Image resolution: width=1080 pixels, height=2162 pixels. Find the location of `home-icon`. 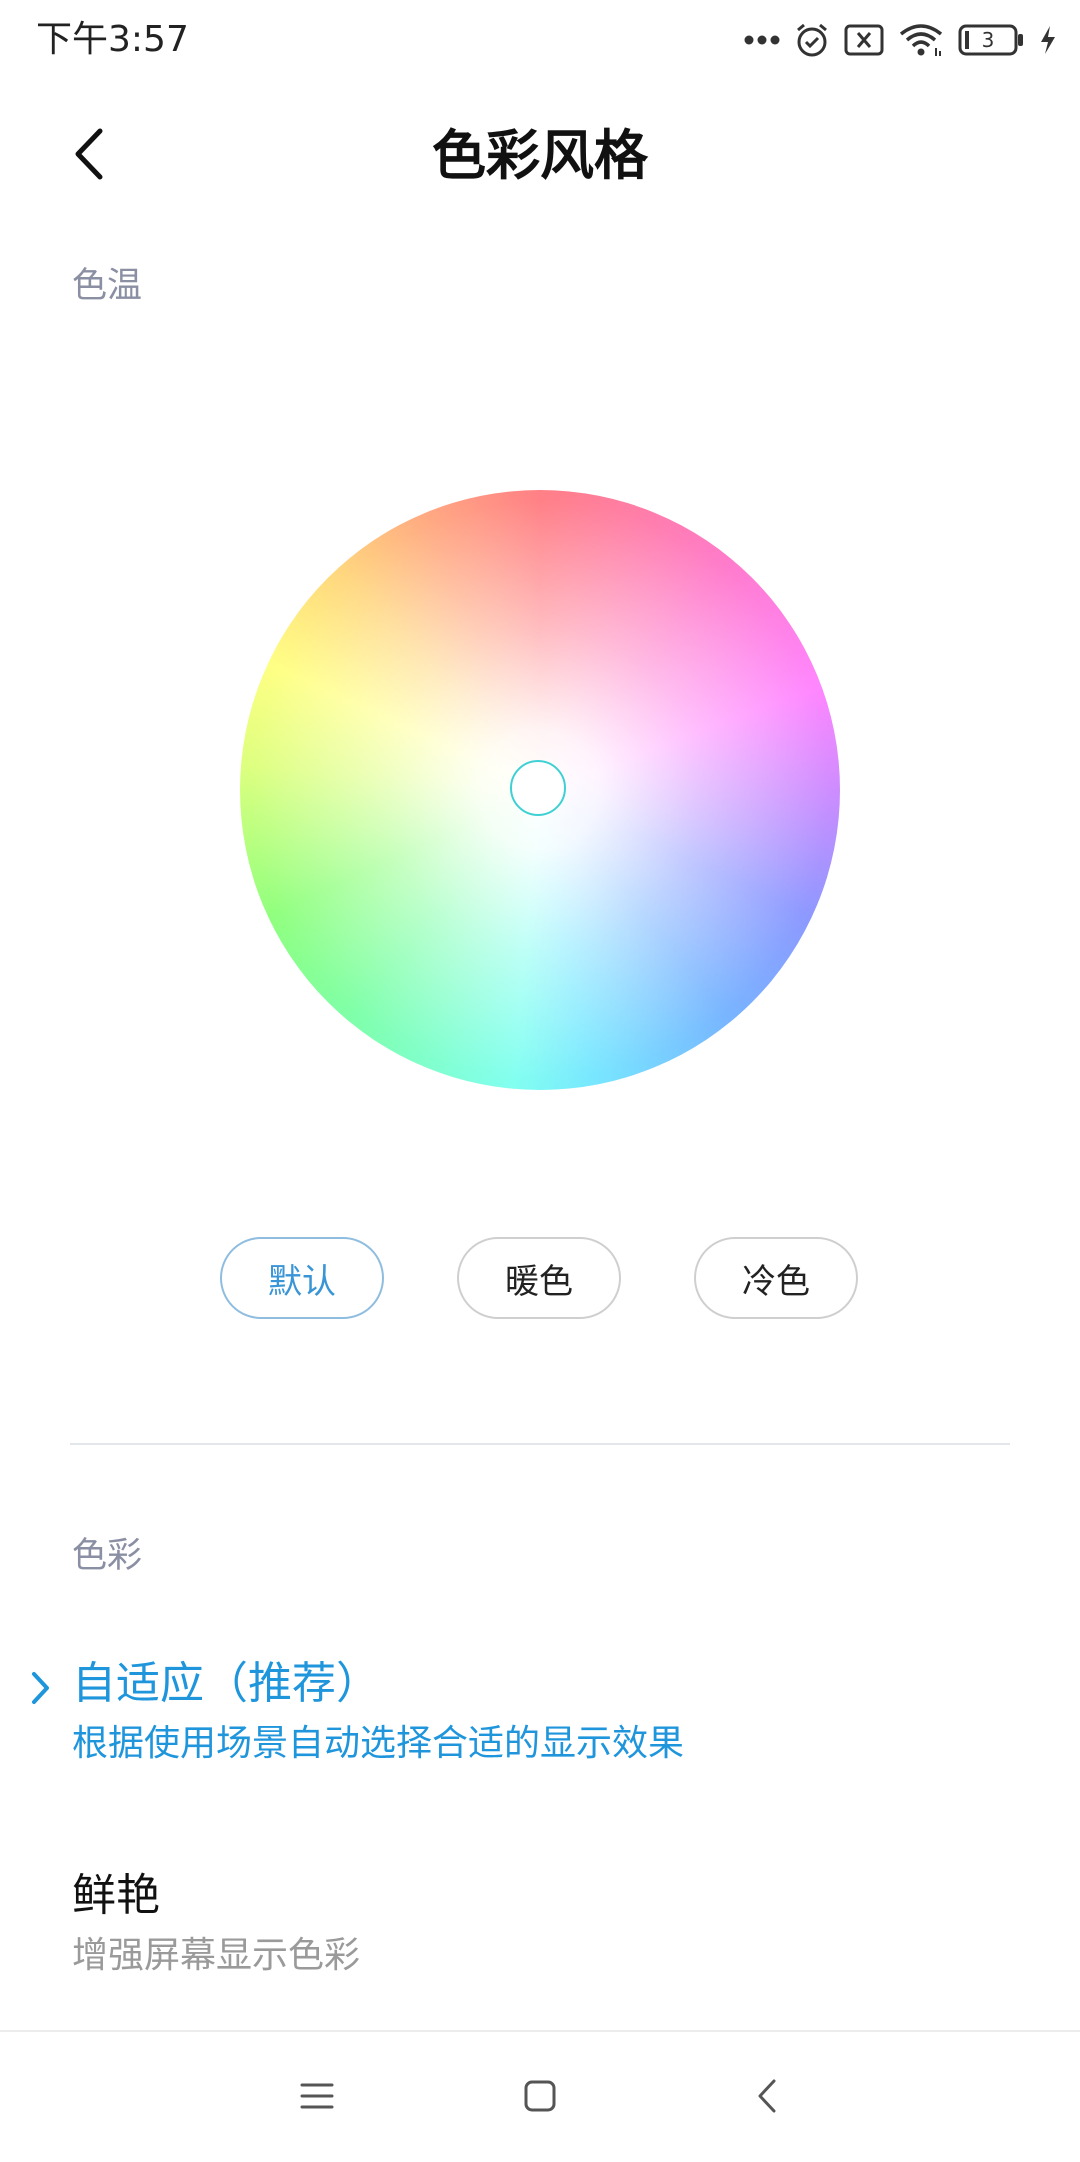

home-icon is located at coordinates (540, 2098).